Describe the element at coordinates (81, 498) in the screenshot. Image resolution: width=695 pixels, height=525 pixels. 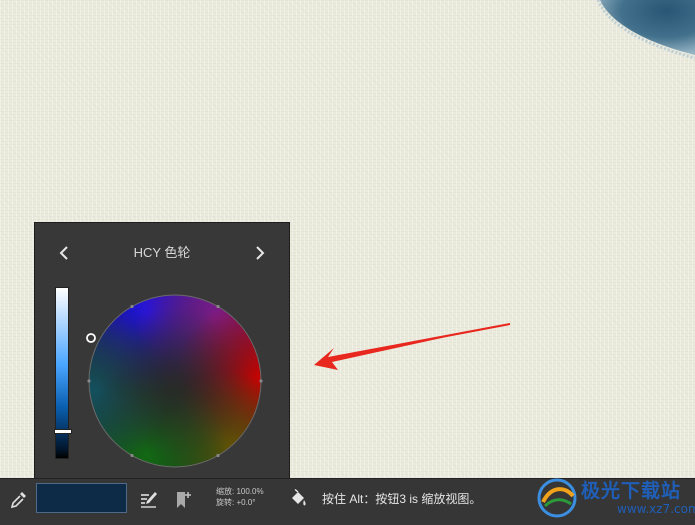
I see `current-color-swatch` at that location.